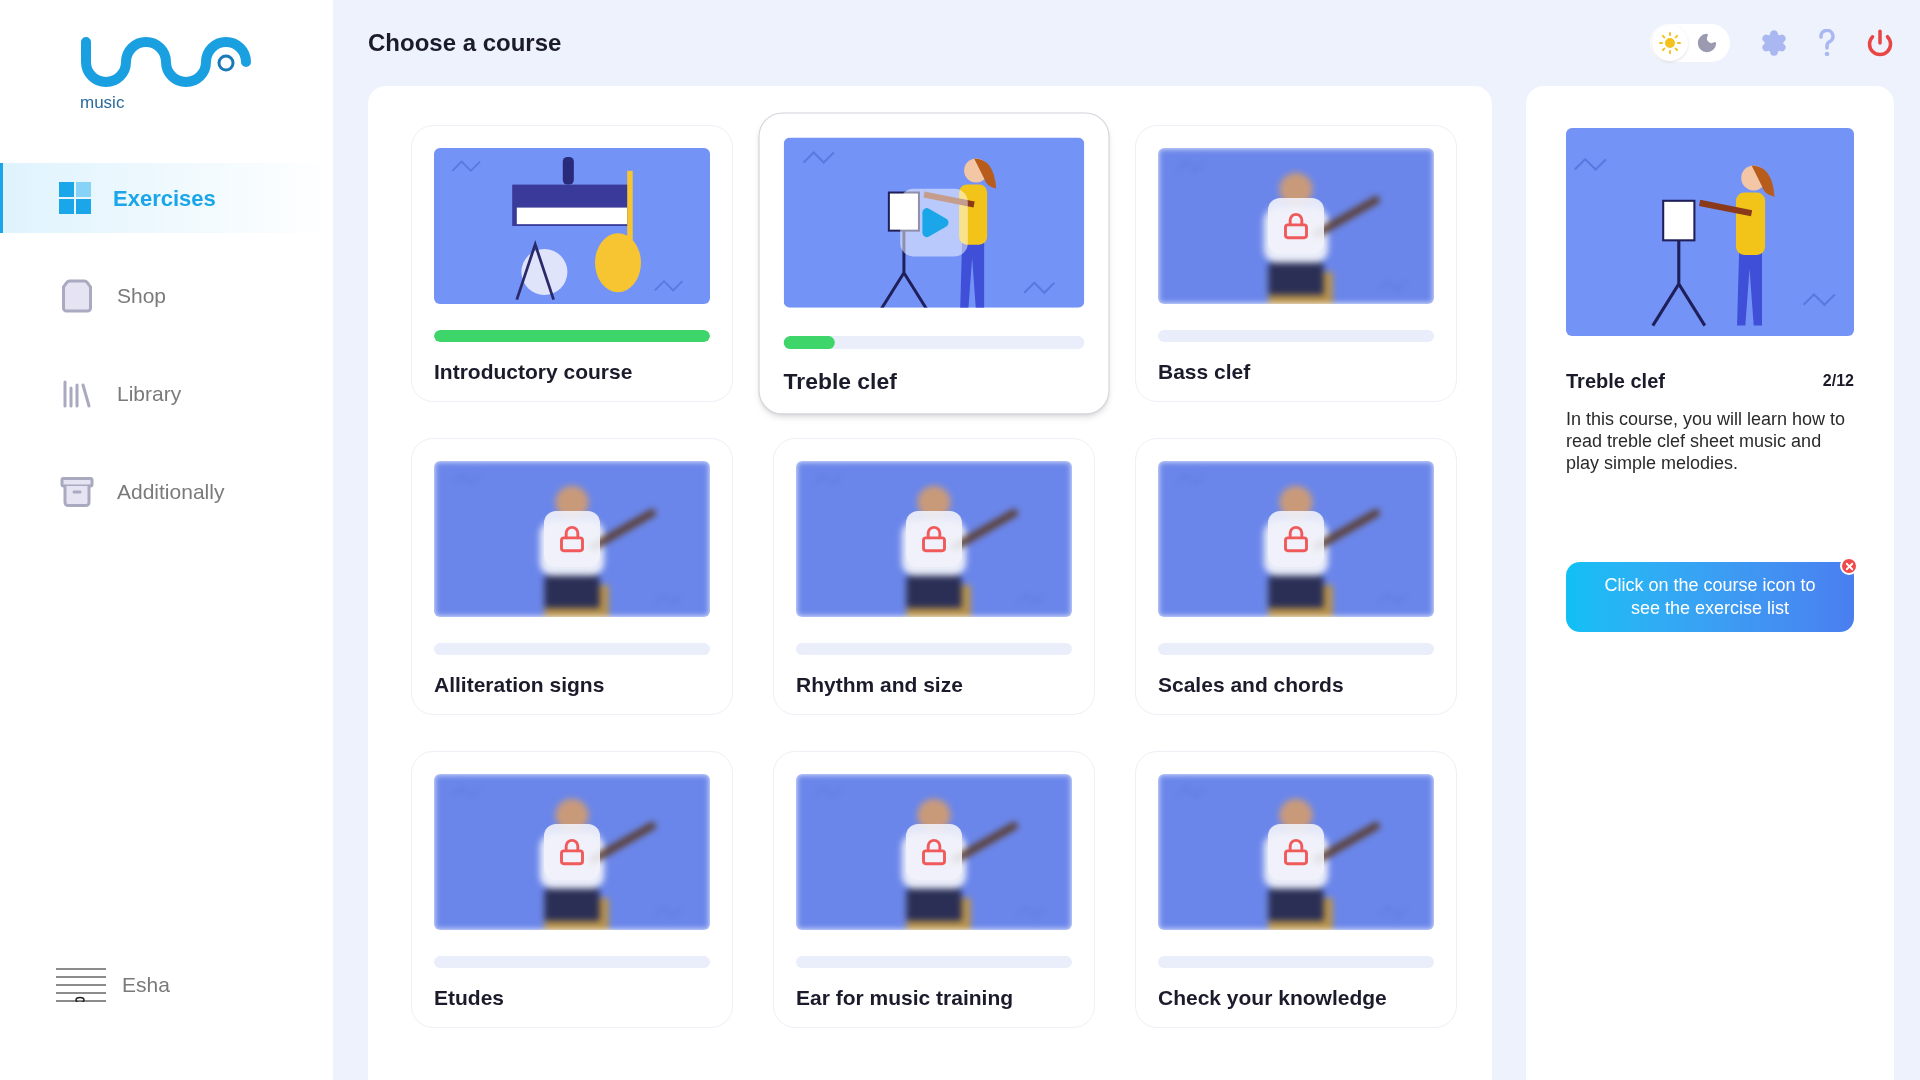  What do you see at coordinates (1670, 43) in the screenshot?
I see `sun-icon` at bounding box center [1670, 43].